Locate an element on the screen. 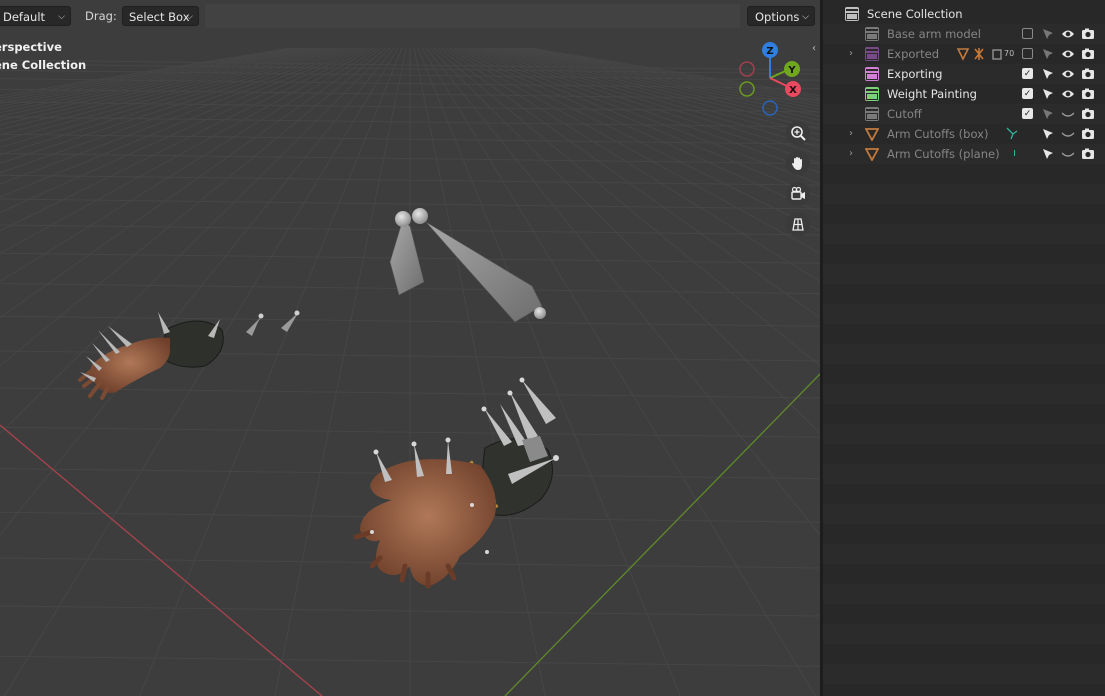  camera-view-button is located at coordinates (798, 194).